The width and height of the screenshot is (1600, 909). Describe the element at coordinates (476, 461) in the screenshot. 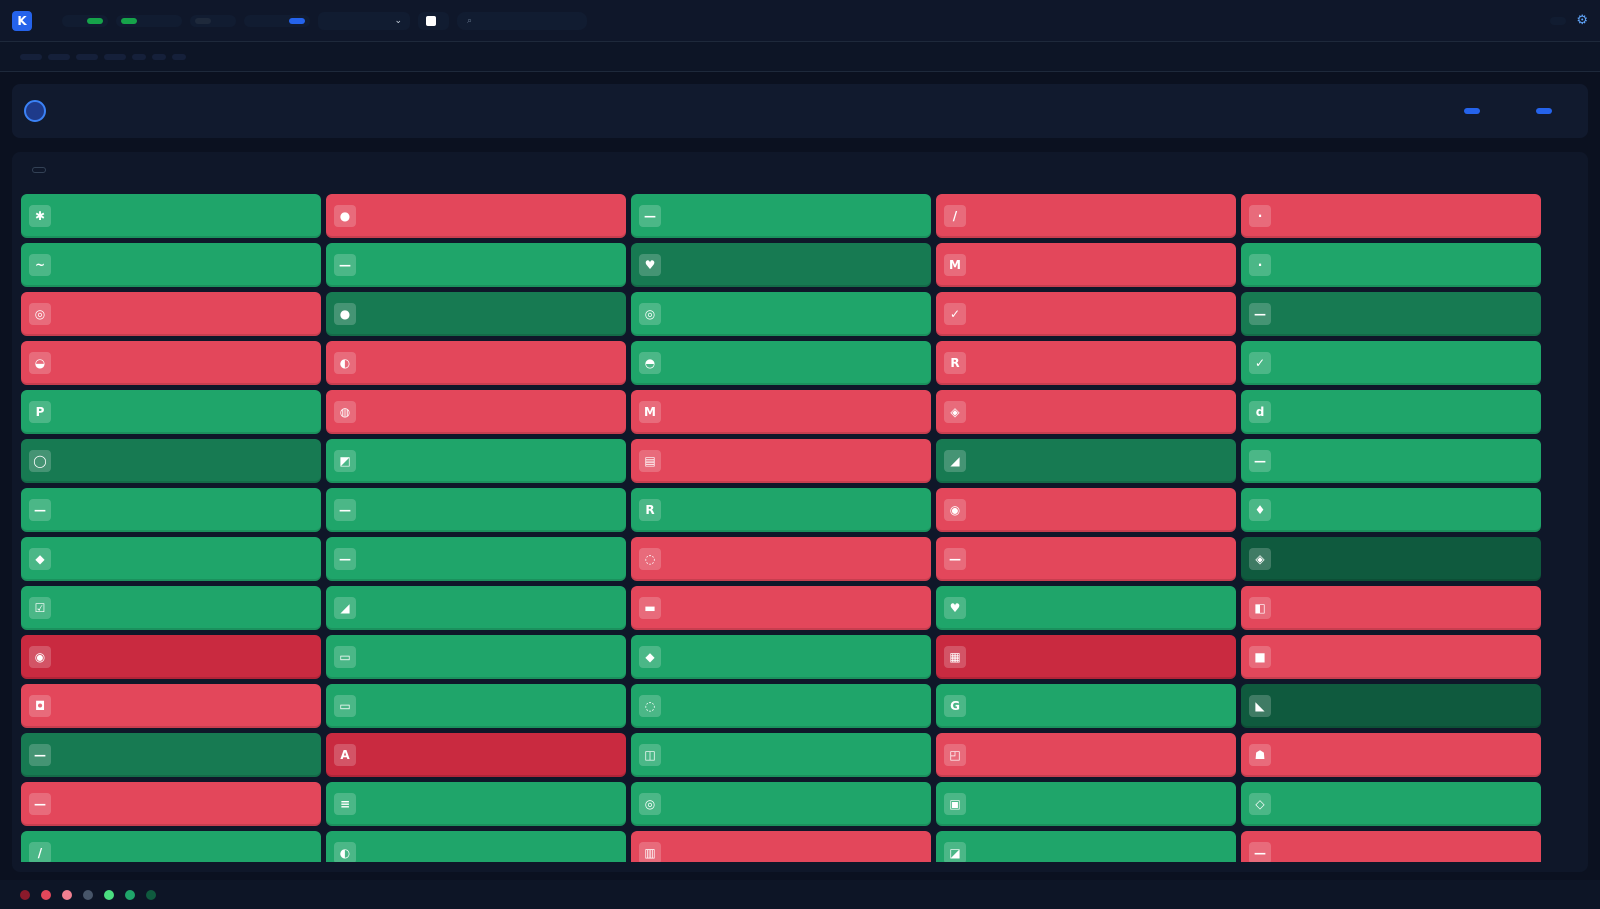

I see `stock-tile: ◩` at that location.